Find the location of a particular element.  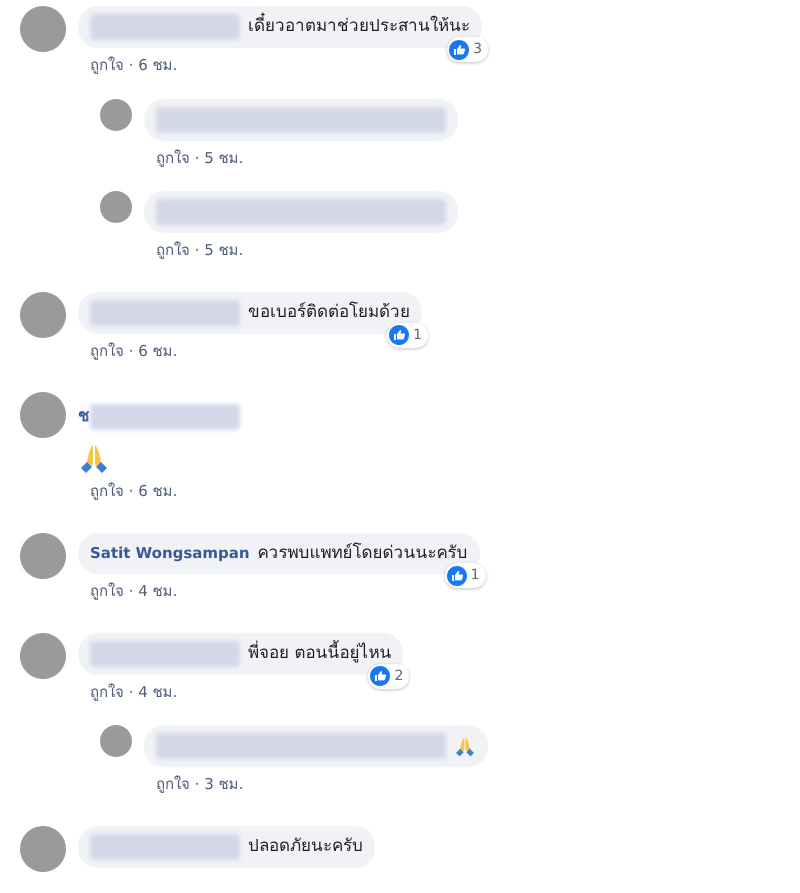

comment-text: พี่จอย ตอนนี้อยู่ไหน is located at coordinates (320, 653).